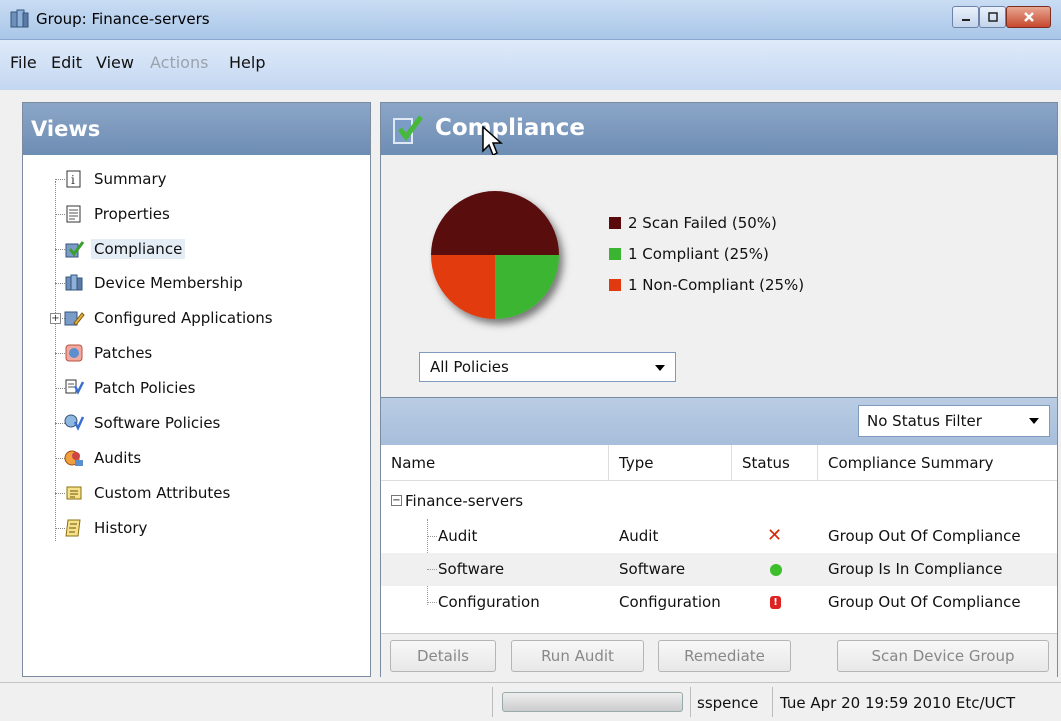  Describe the element at coordinates (396, 500) in the screenshot. I see `collapse-icon: −` at that location.